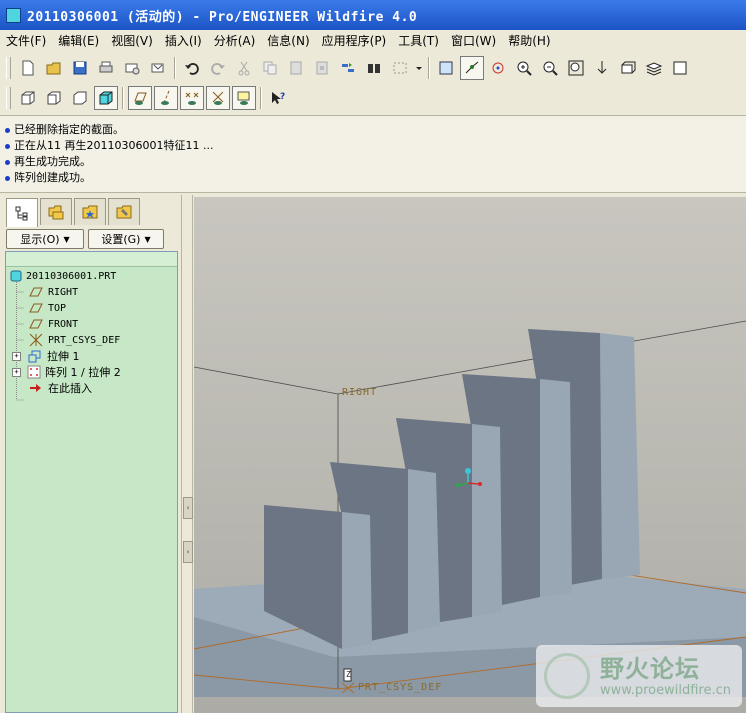 The width and height of the screenshot is (746, 713). I want to click on zoom-out-icon, so click(550, 68).